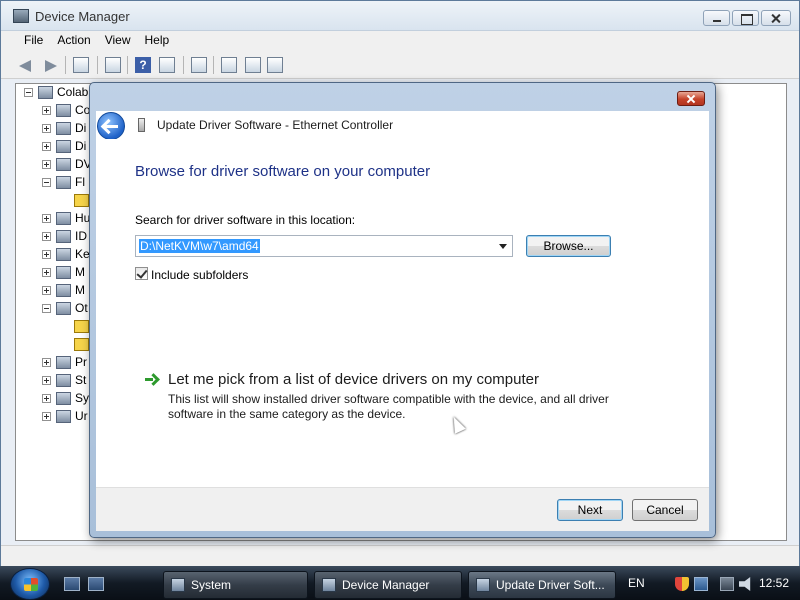  I want to click on properties-icon, so click(113, 65).